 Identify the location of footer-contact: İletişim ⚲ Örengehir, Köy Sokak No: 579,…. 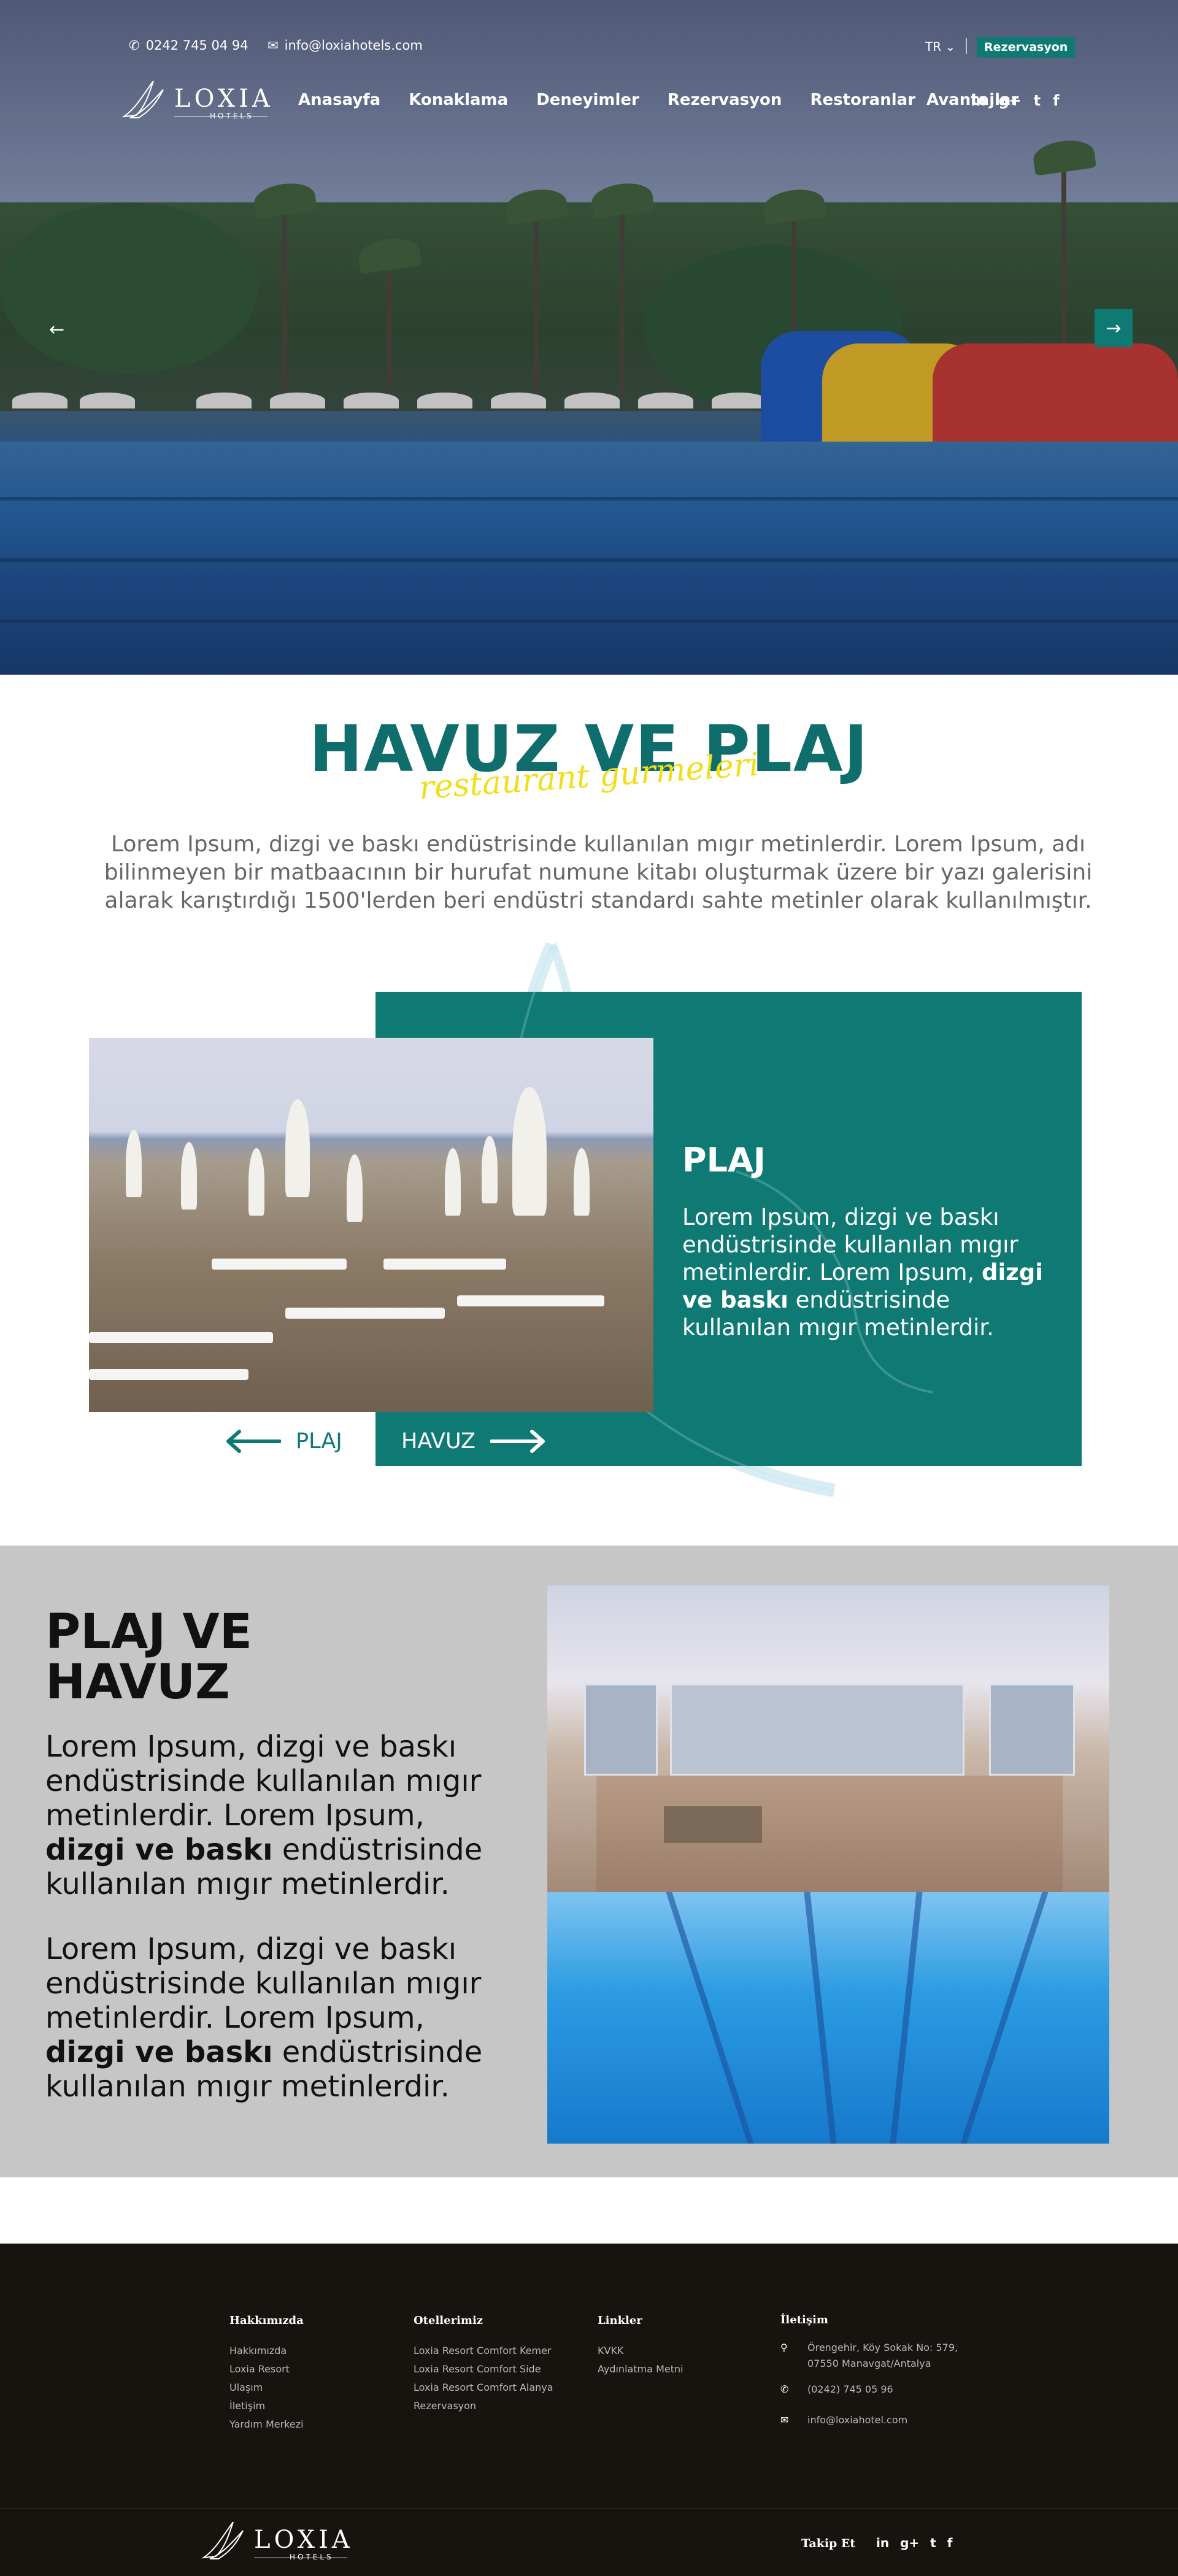
(878, 2375).